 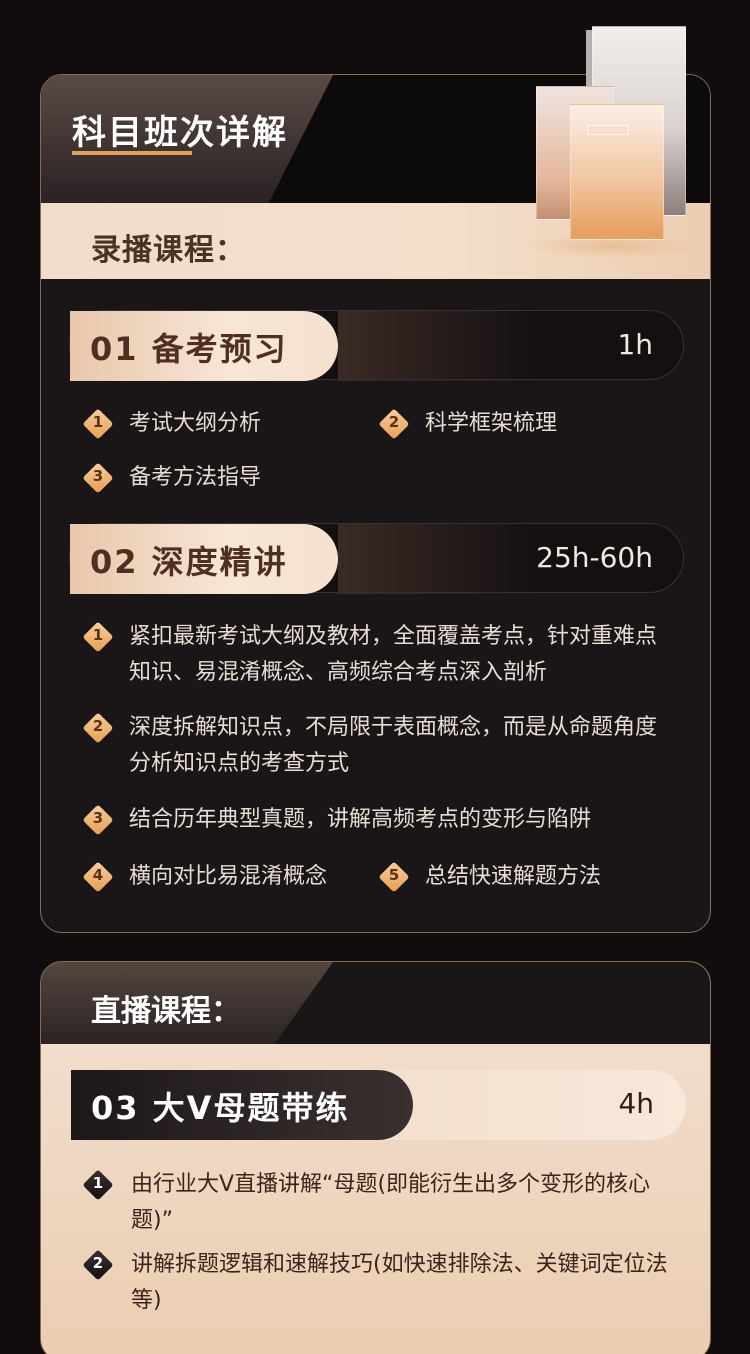 I want to click on module-title: 02 深度精讲, so click(x=189, y=562).